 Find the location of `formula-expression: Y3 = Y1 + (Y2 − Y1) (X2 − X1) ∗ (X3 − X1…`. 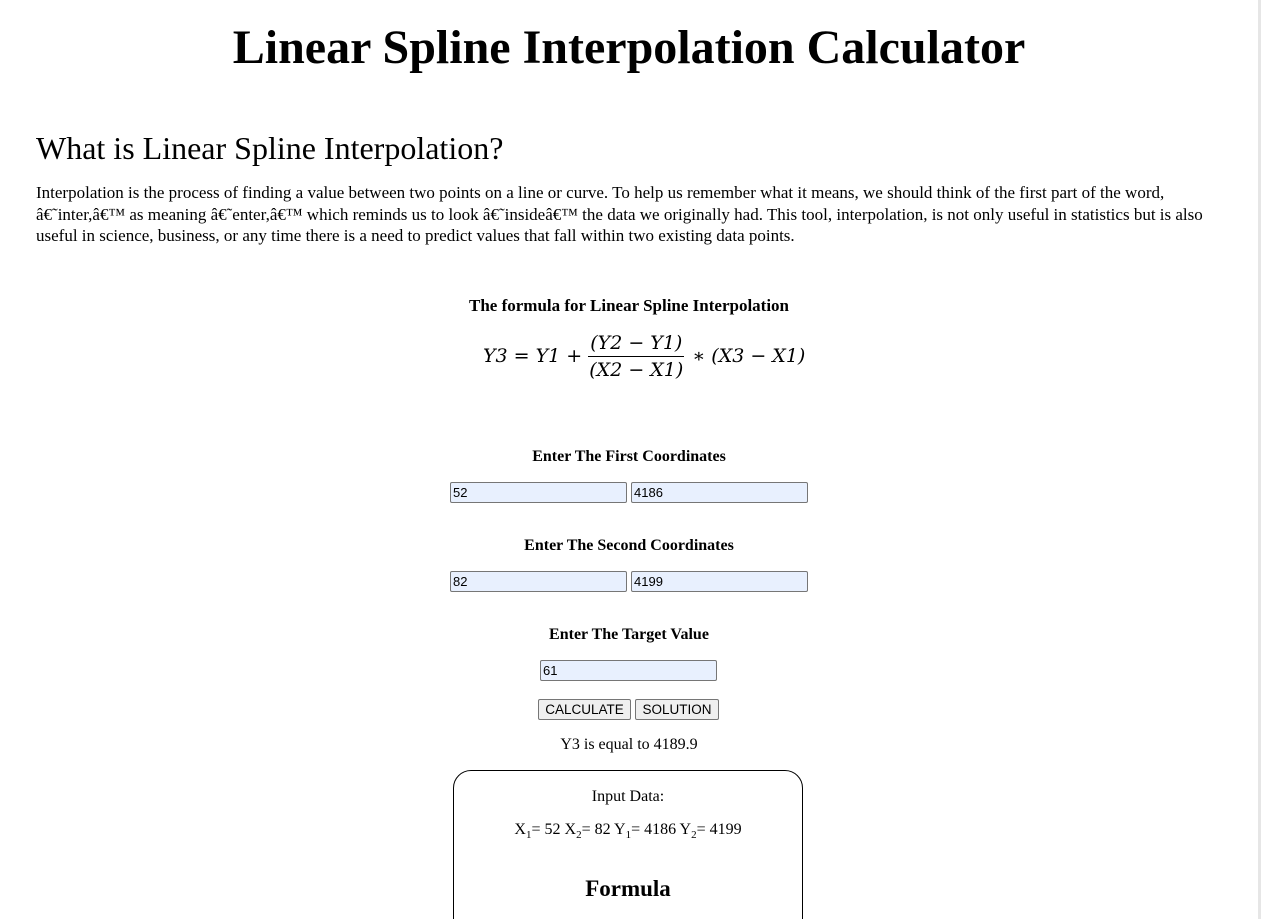

formula-expression: Y3 = Y1 + (Y2 − Y1) (X2 − X1) ∗ (X3 − X1… is located at coordinates (644, 356).